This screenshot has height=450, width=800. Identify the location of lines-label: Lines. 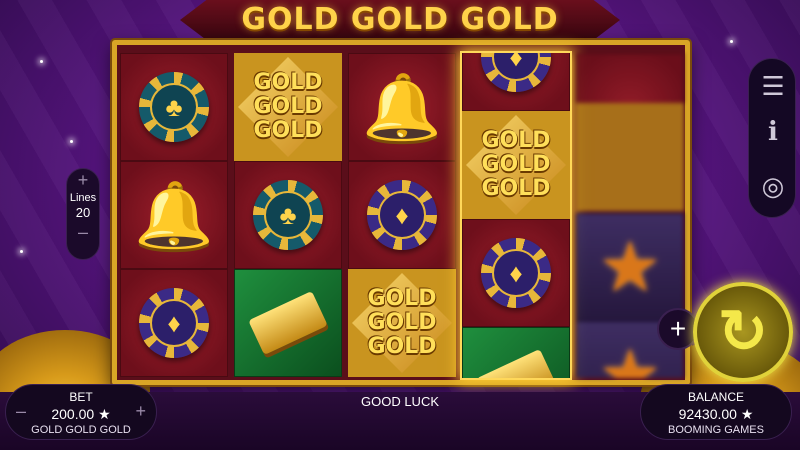
(83, 198).